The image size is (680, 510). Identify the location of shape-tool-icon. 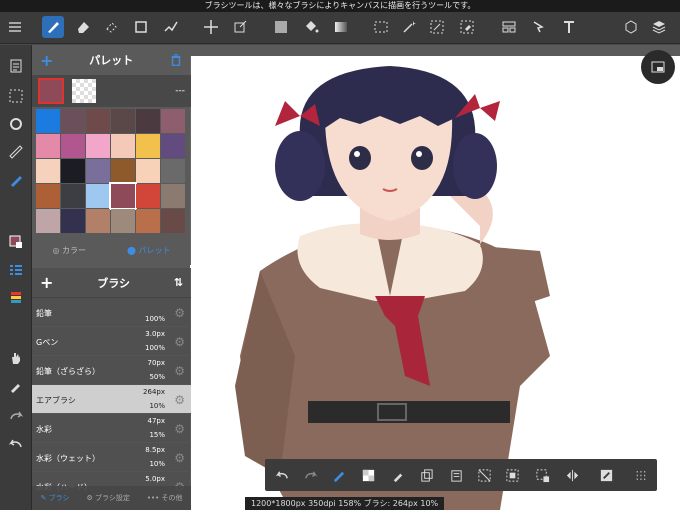
(141, 27).